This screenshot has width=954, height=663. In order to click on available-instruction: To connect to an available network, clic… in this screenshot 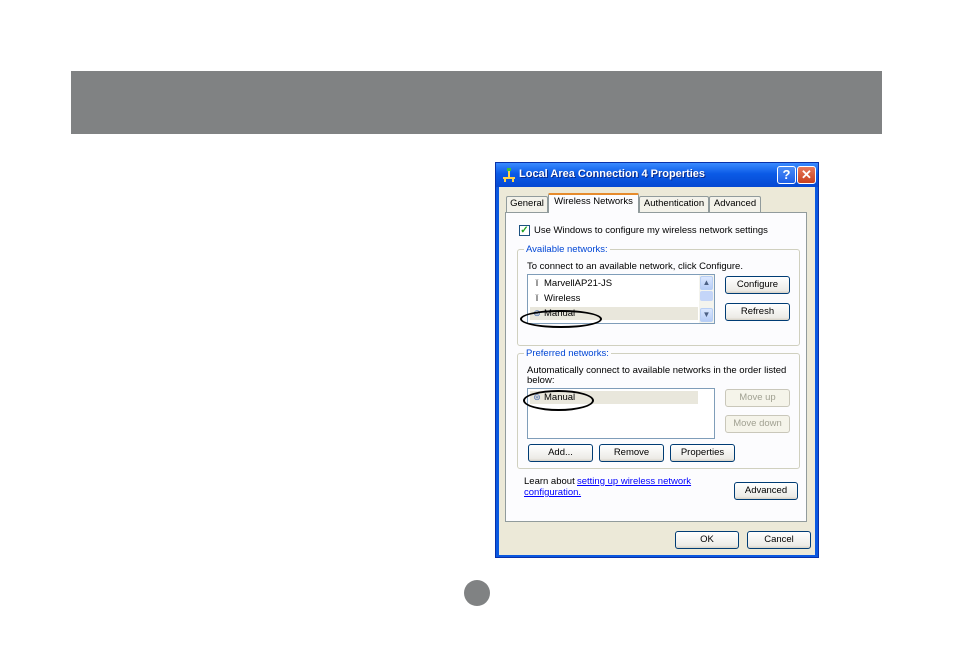, I will do `click(635, 266)`.